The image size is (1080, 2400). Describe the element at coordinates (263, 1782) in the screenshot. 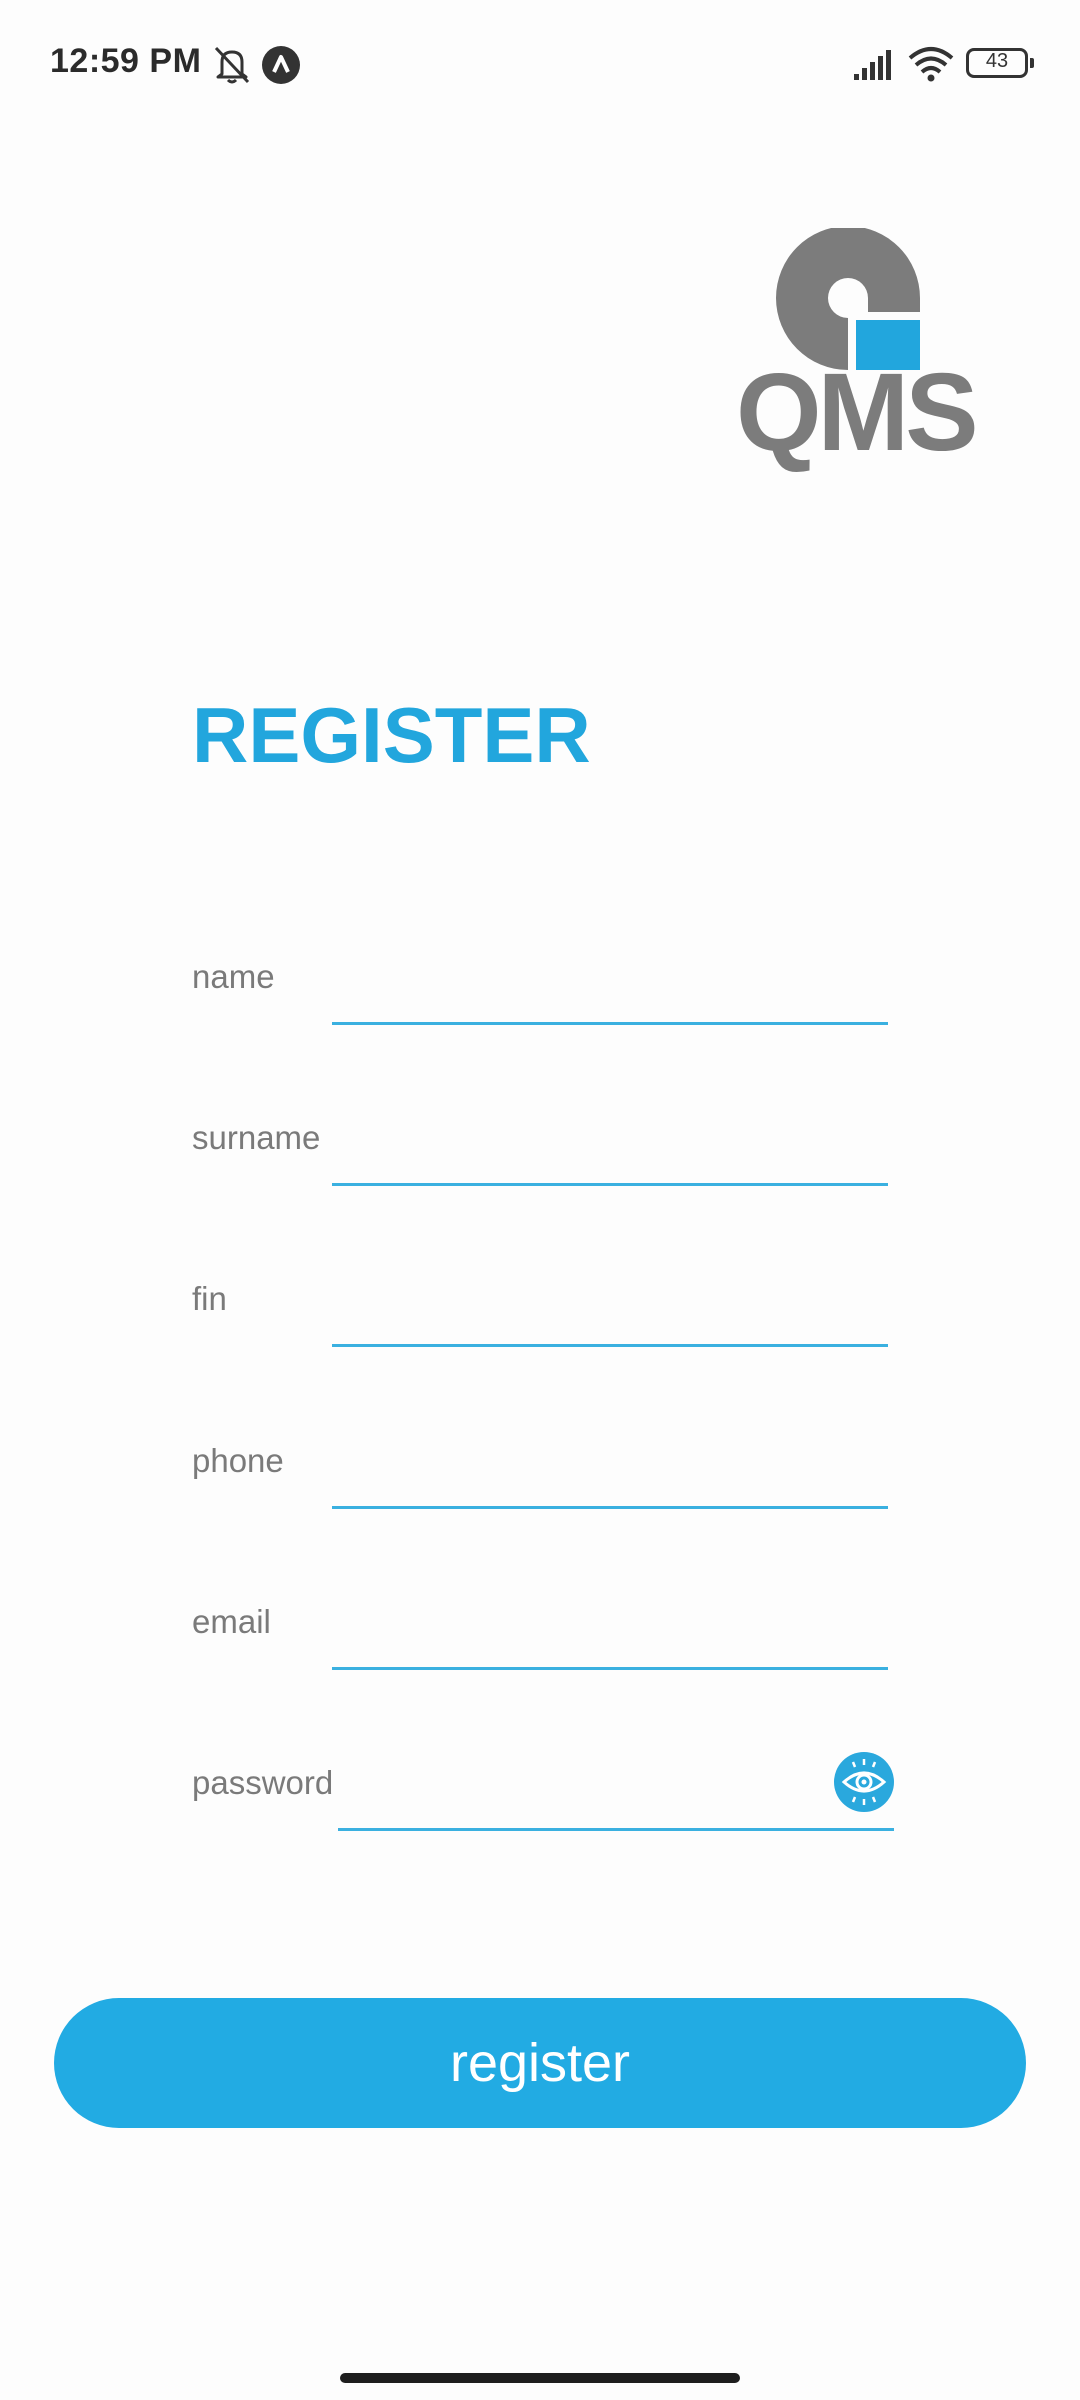

I see `password-label: password` at that location.